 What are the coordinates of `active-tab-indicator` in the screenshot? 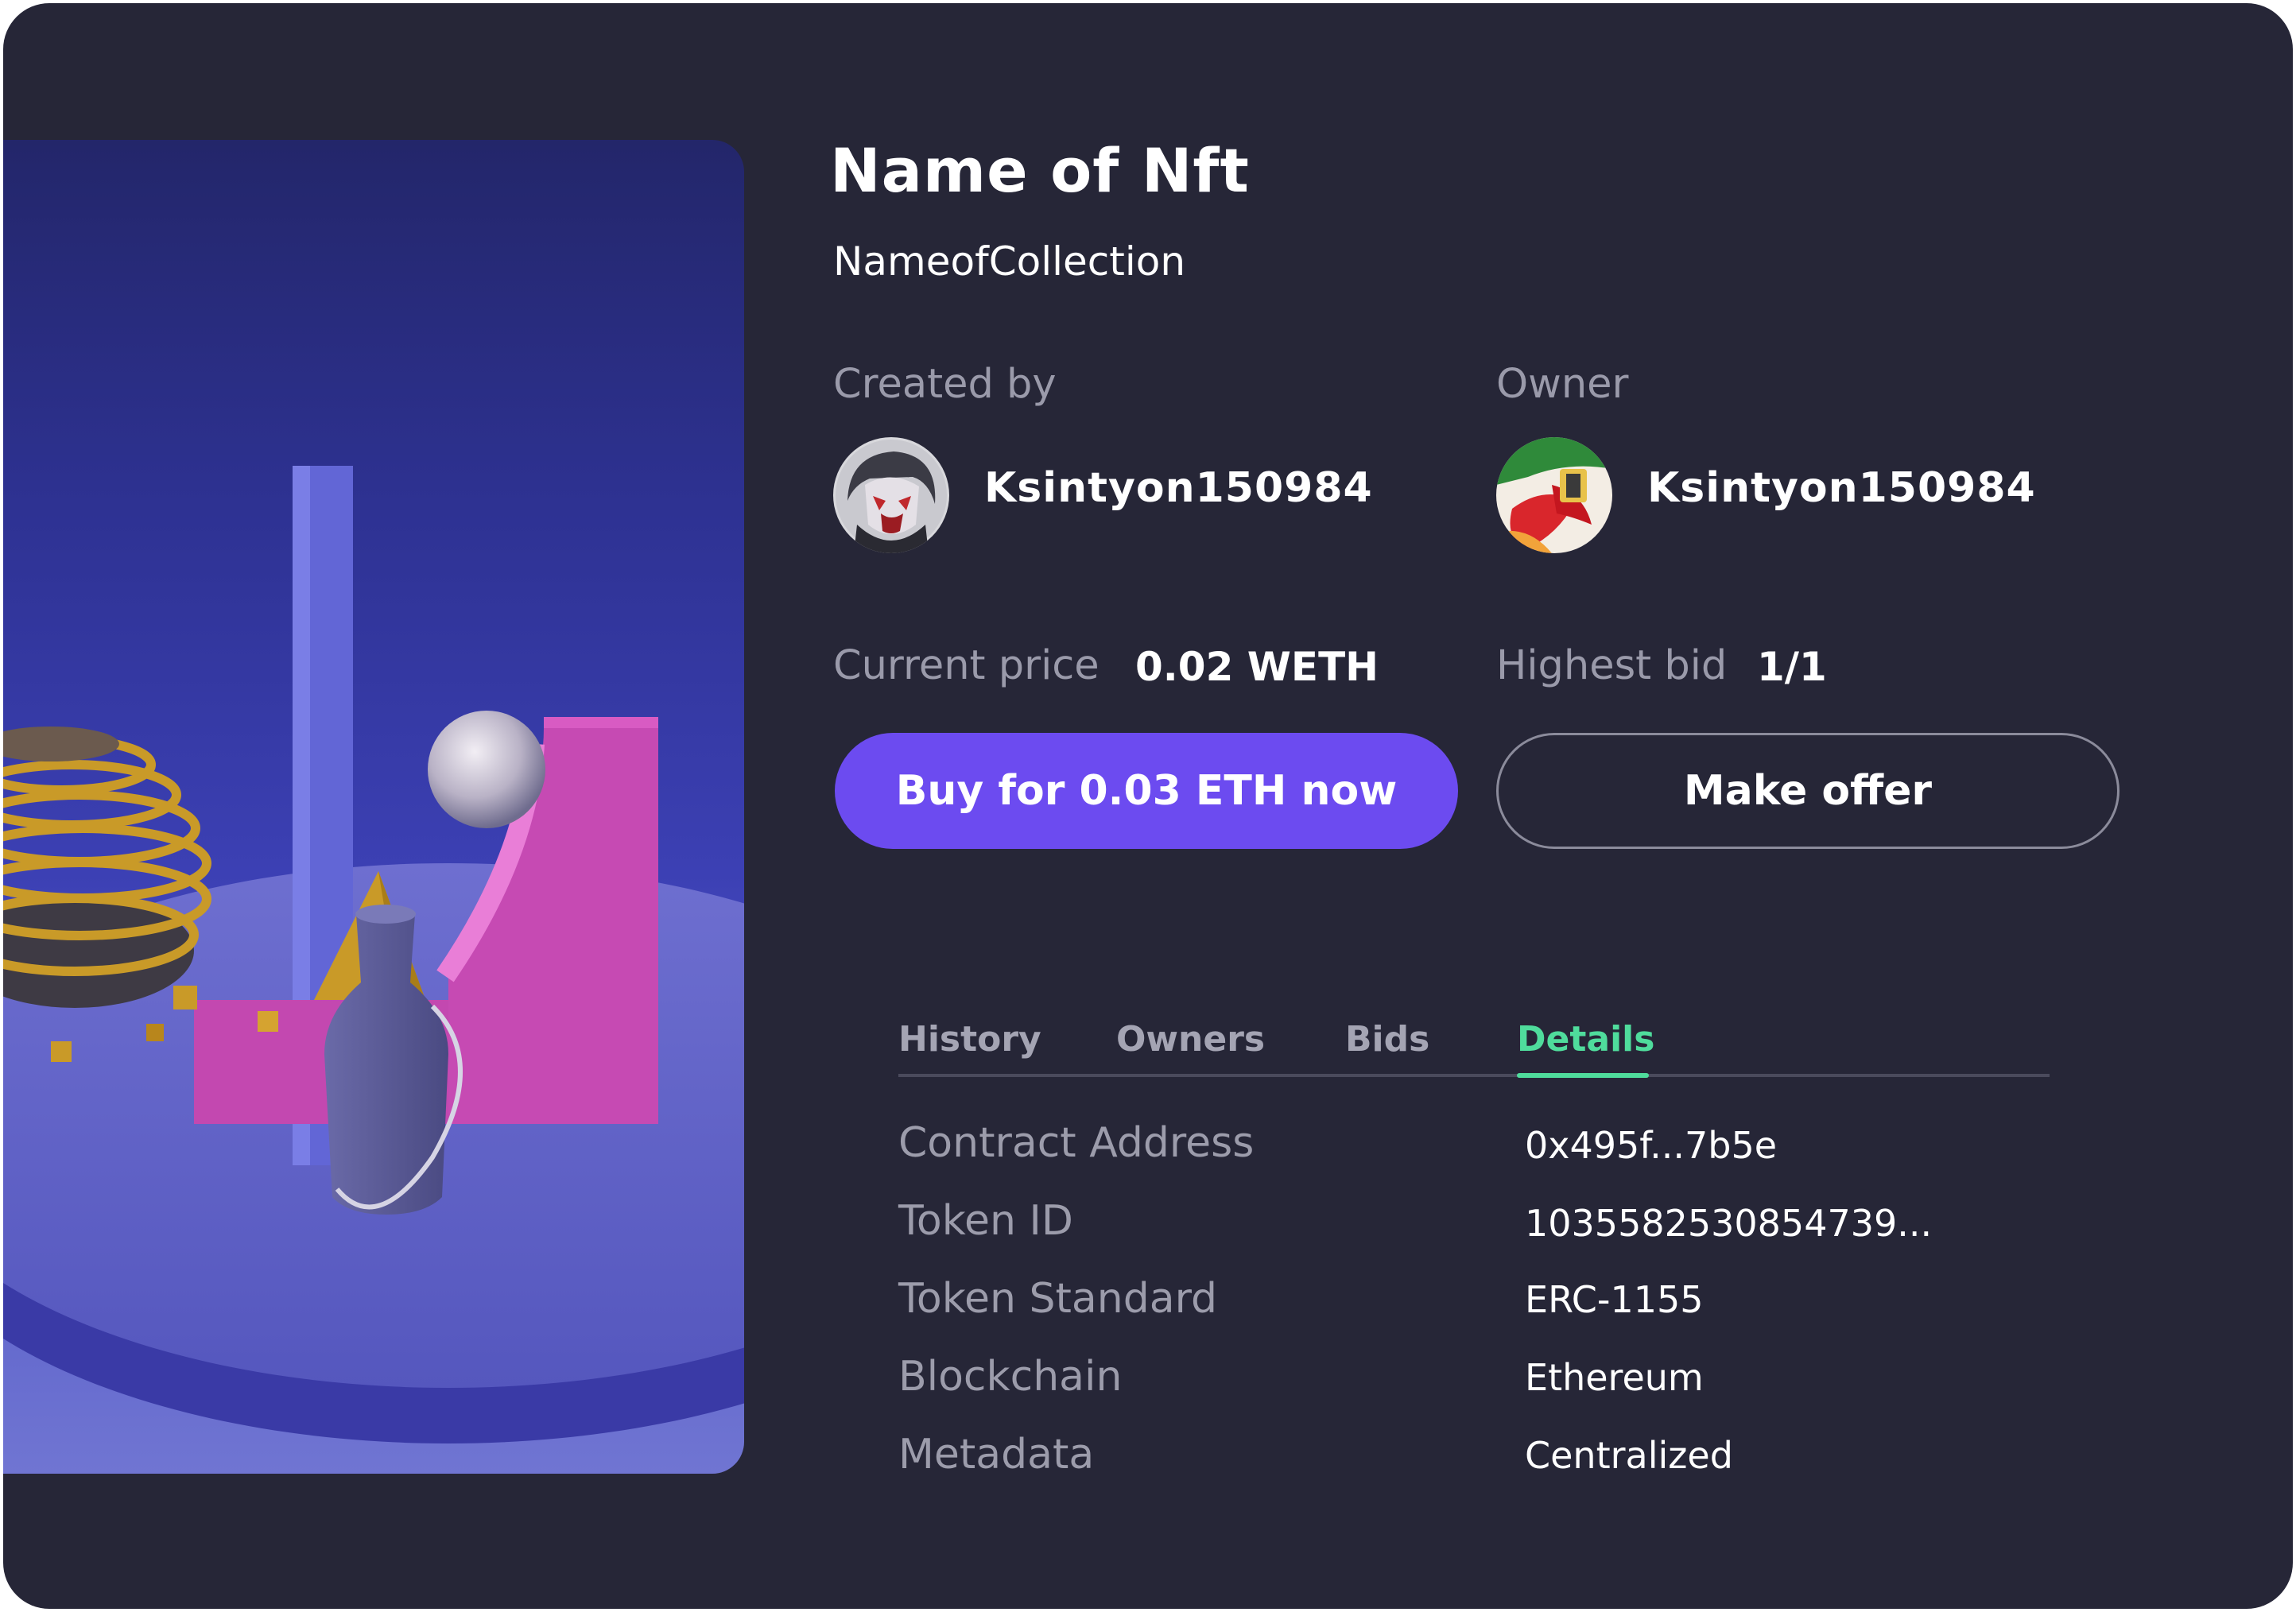 It's located at (1583, 1075).